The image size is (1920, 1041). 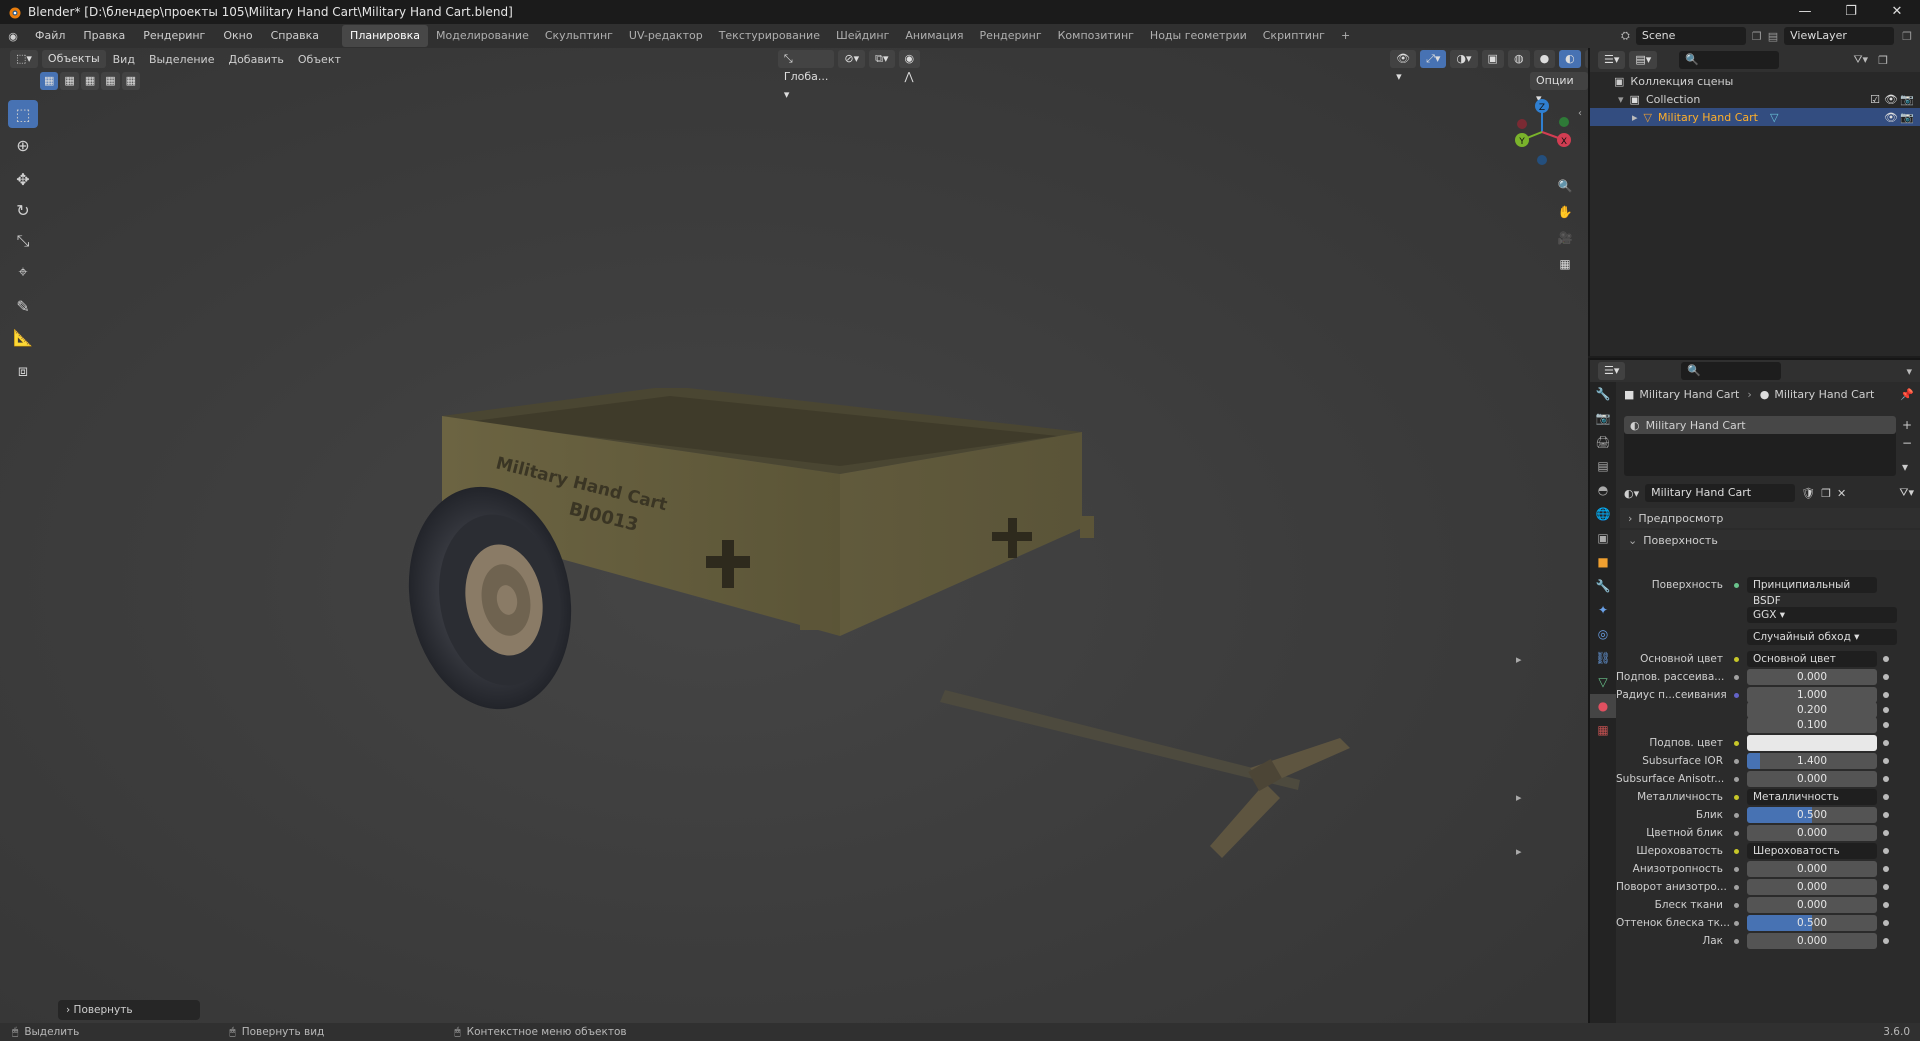 I want to click on properties-type-icon: ☰▾, so click(x=1612, y=371).